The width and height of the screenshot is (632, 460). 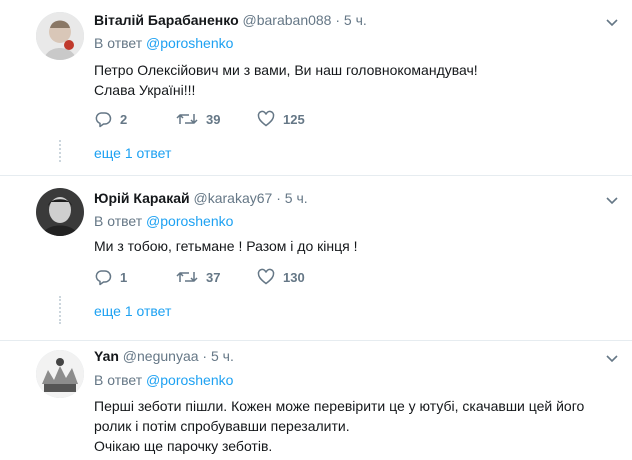 What do you see at coordinates (106, 356) in the screenshot?
I see `author-name: Yan` at bounding box center [106, 356].